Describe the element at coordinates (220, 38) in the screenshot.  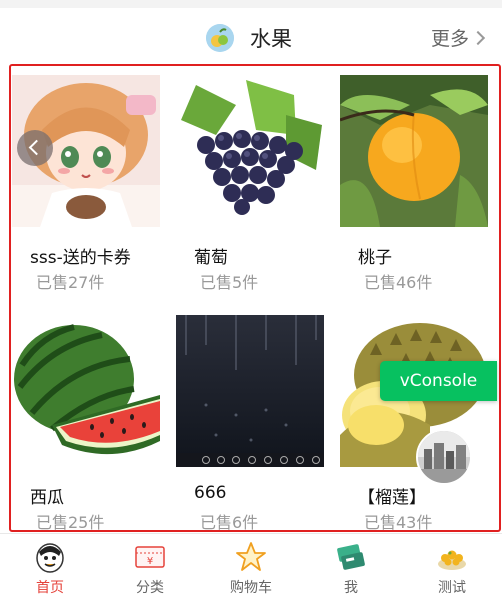
I see `fruit-icon` at that location.